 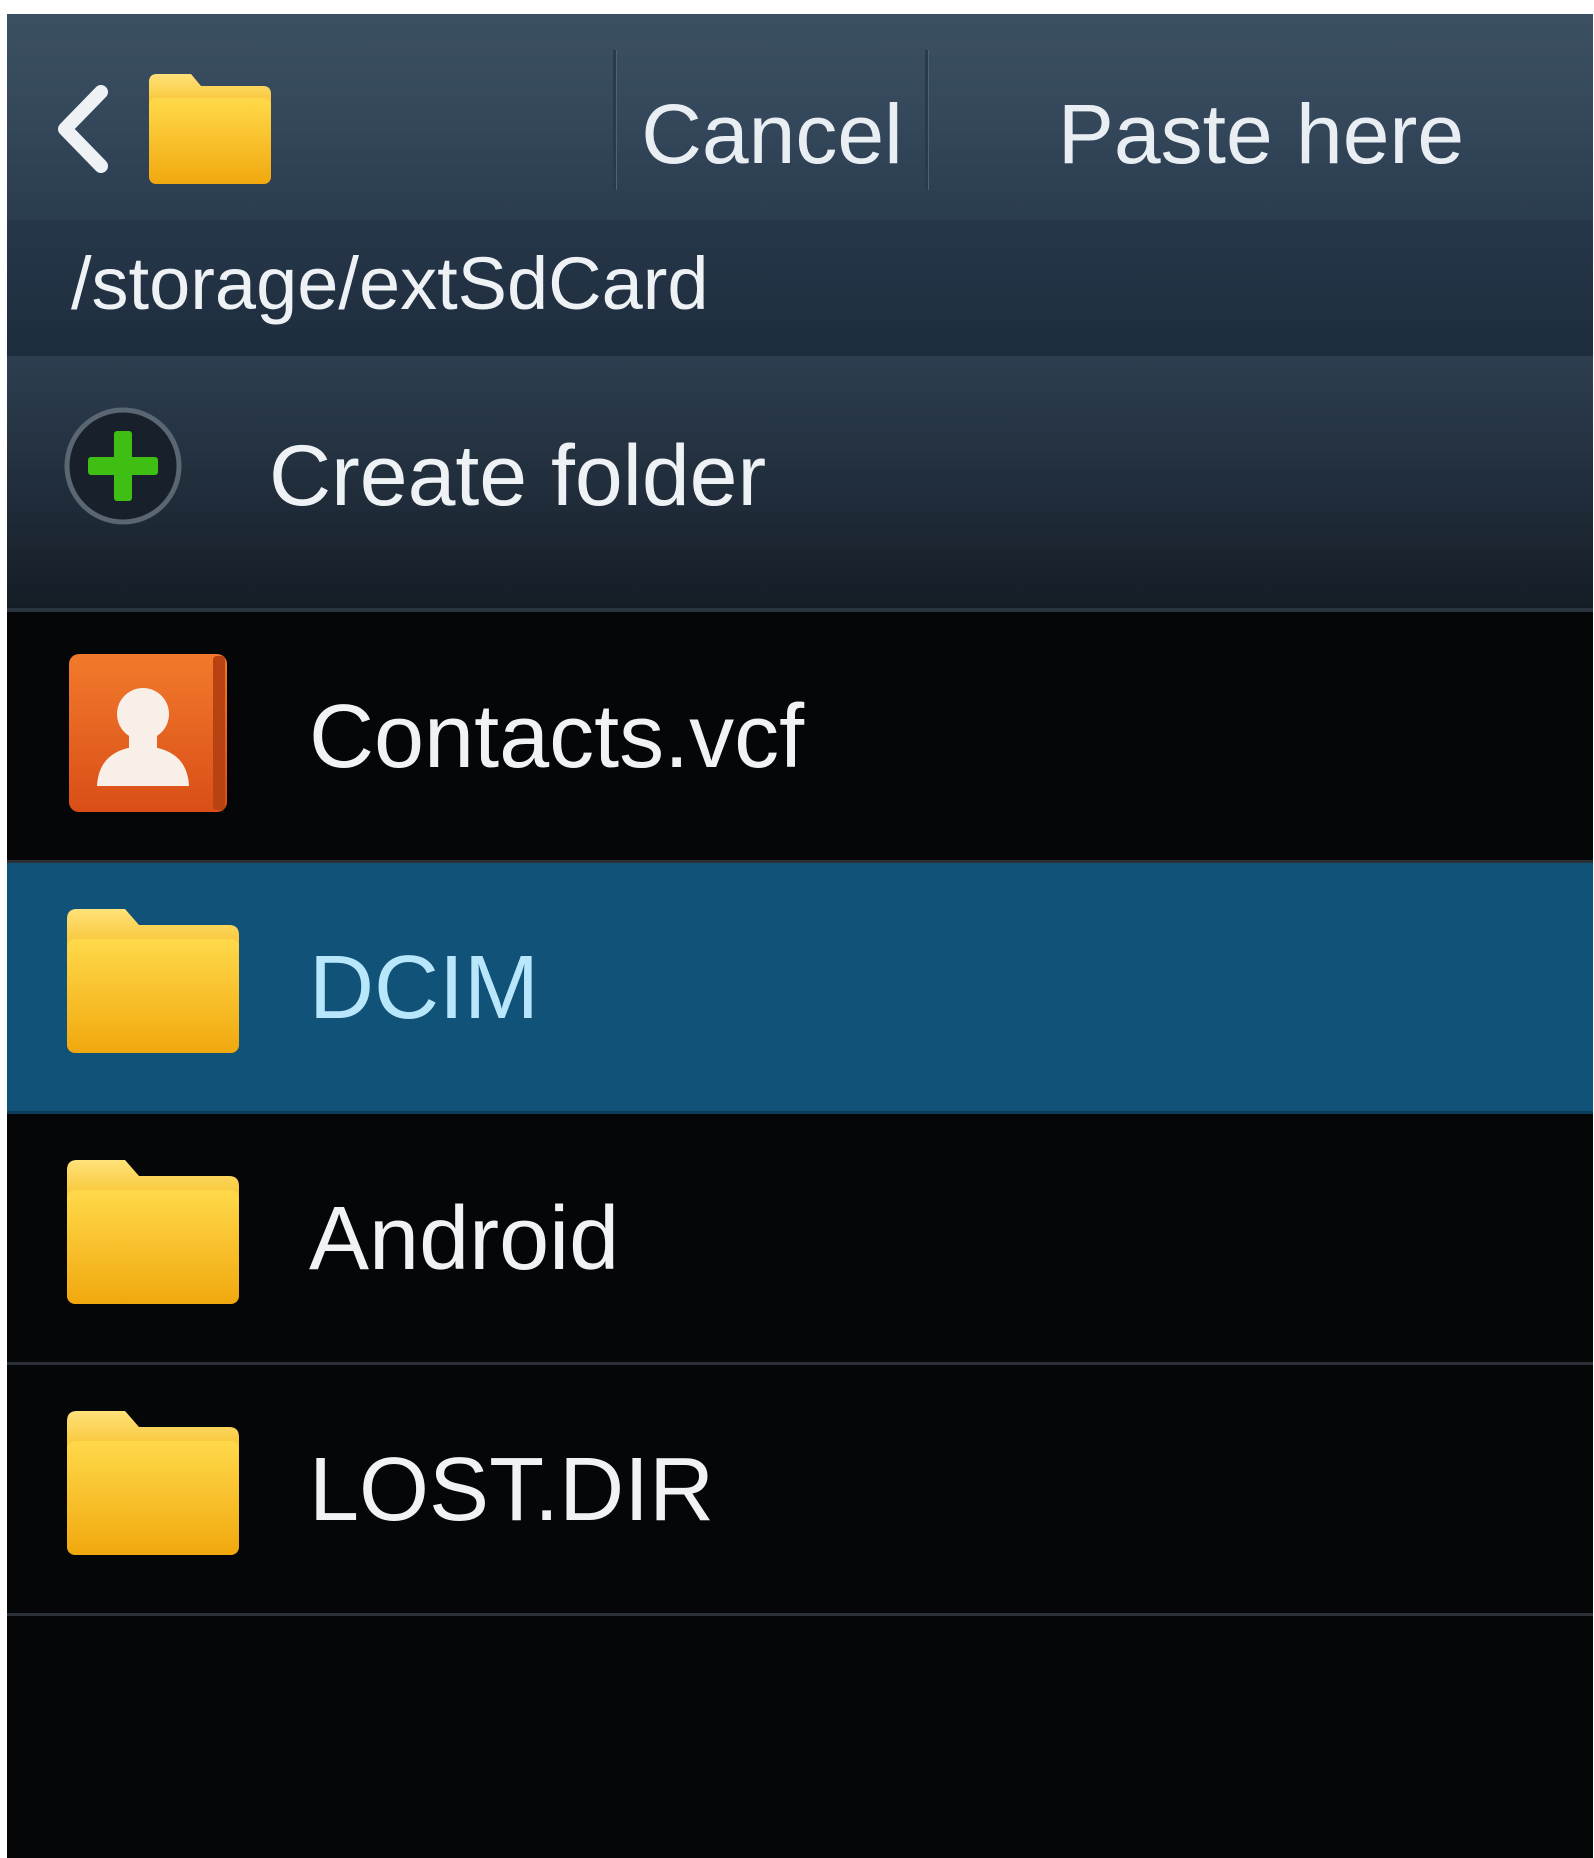 I want to click on list-divider, so click(x=800, y=1614).